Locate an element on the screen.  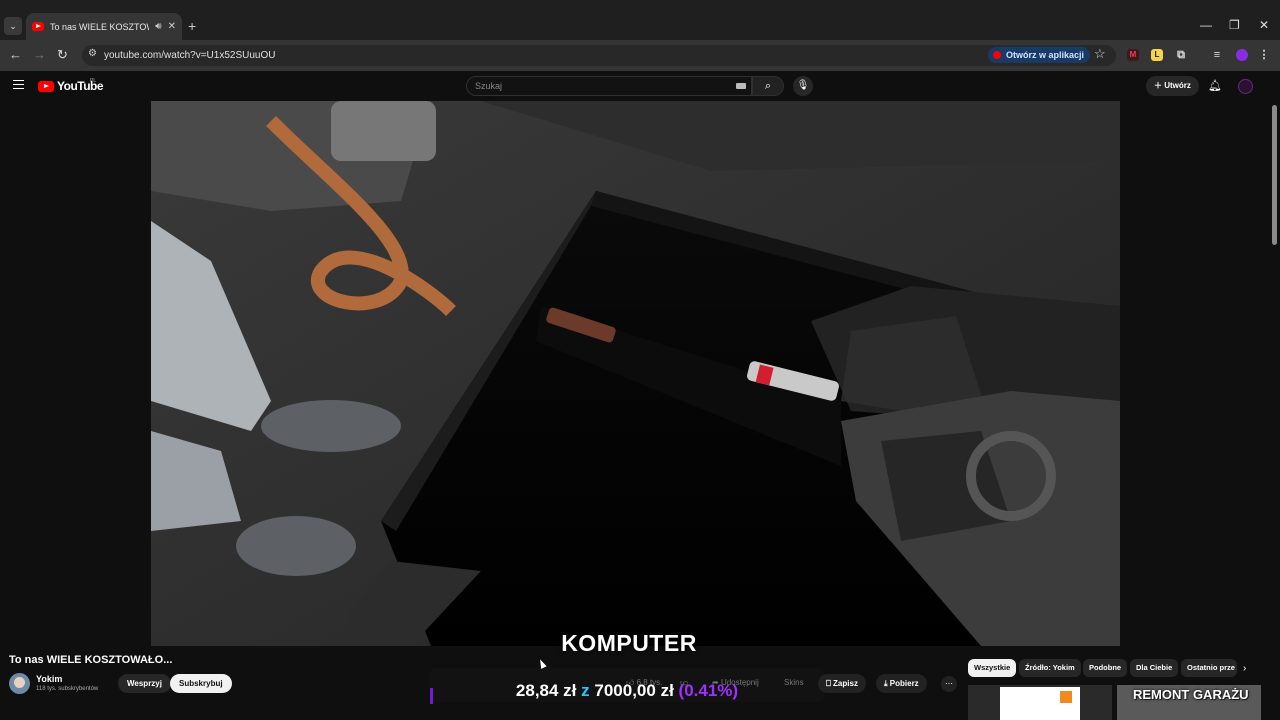
search-input is located at coordinates (609, 86).